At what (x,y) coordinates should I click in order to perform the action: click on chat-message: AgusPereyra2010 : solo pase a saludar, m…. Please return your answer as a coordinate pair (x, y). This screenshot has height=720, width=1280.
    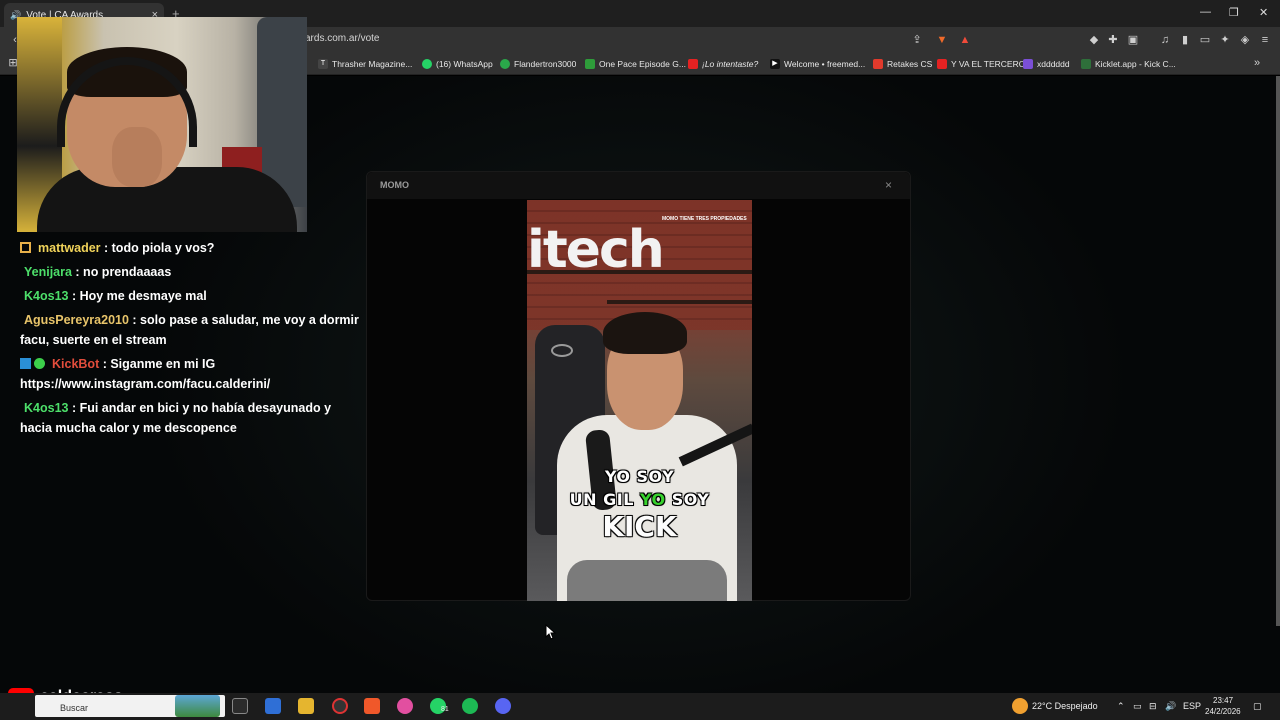
    Looking at the image, I should click on (192, 330).